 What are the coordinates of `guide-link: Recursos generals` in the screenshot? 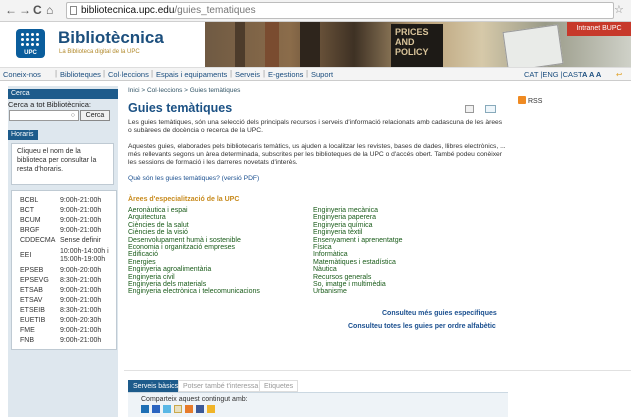 It's located at (358, 277).